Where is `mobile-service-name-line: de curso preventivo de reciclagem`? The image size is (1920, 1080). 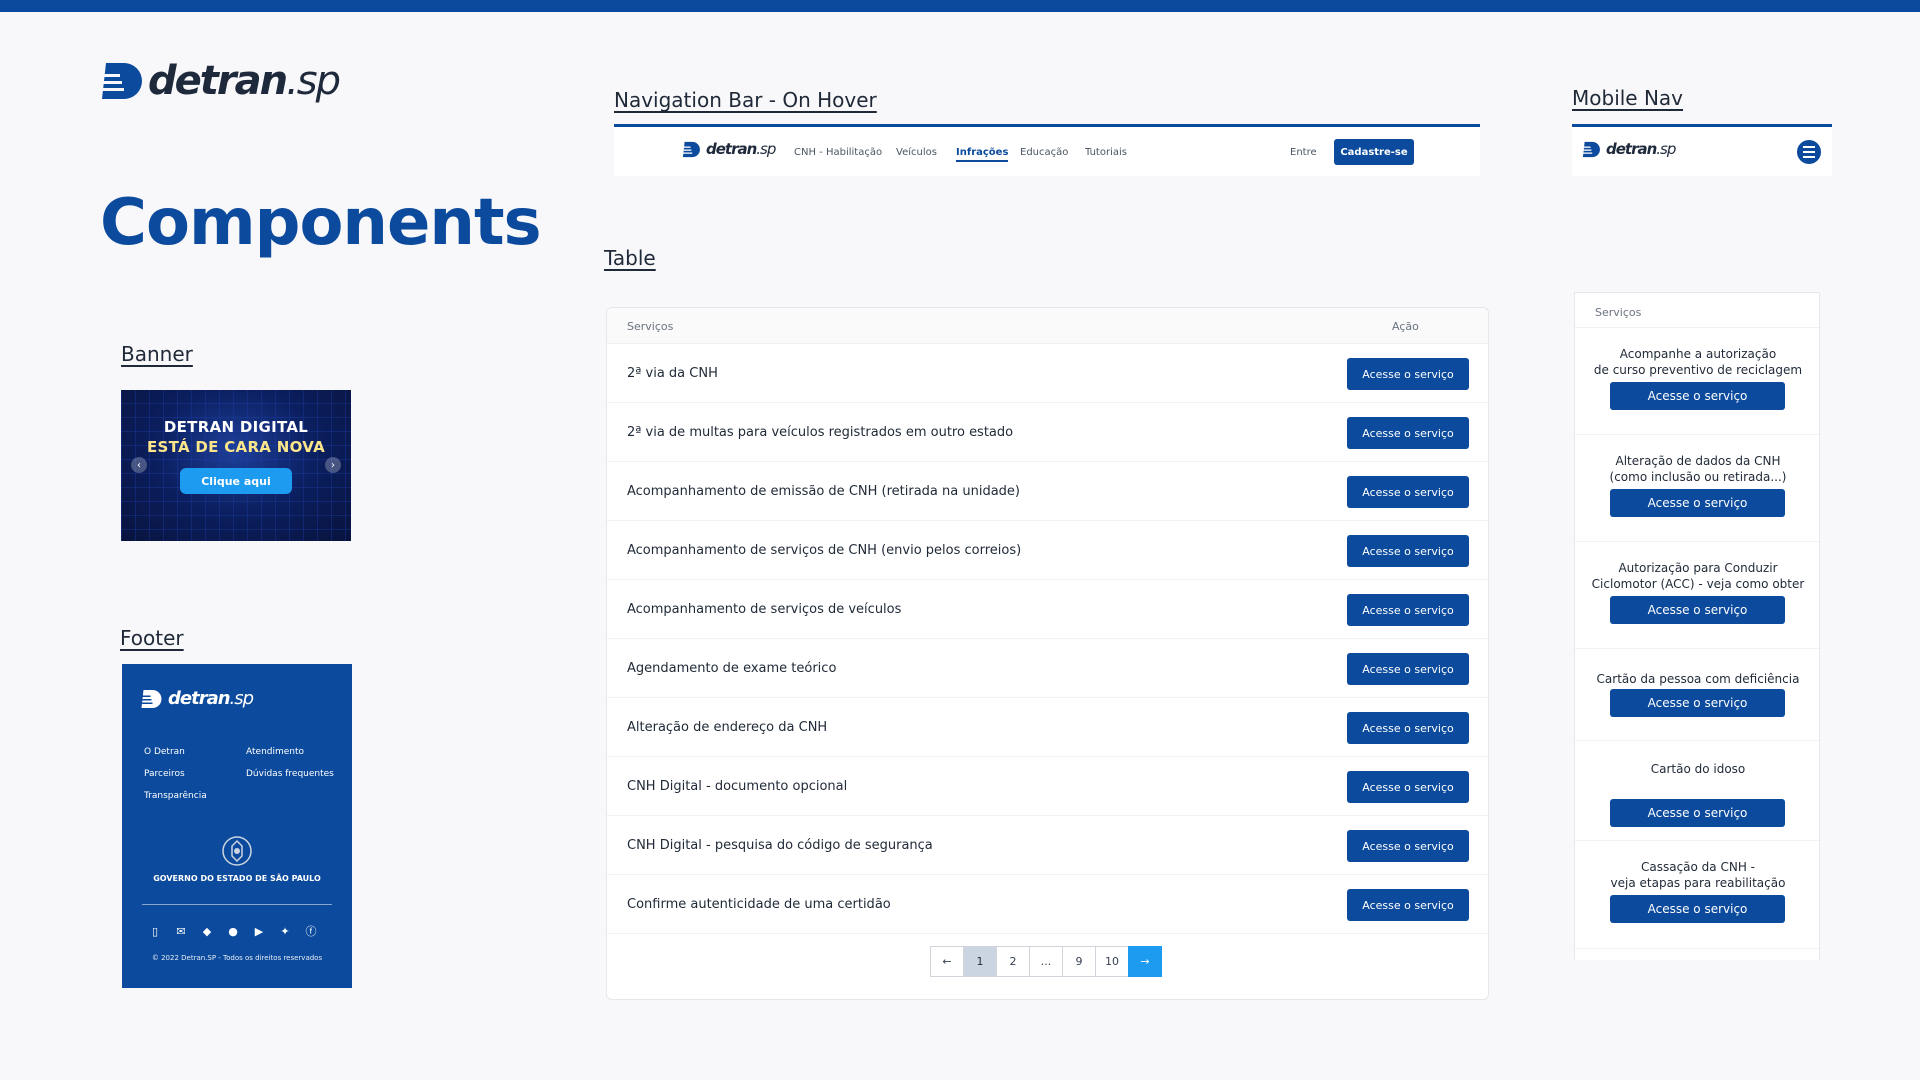 mobile-service-name-line: de curso preventivo de reciclagem is located at coordinates (1698, 370).